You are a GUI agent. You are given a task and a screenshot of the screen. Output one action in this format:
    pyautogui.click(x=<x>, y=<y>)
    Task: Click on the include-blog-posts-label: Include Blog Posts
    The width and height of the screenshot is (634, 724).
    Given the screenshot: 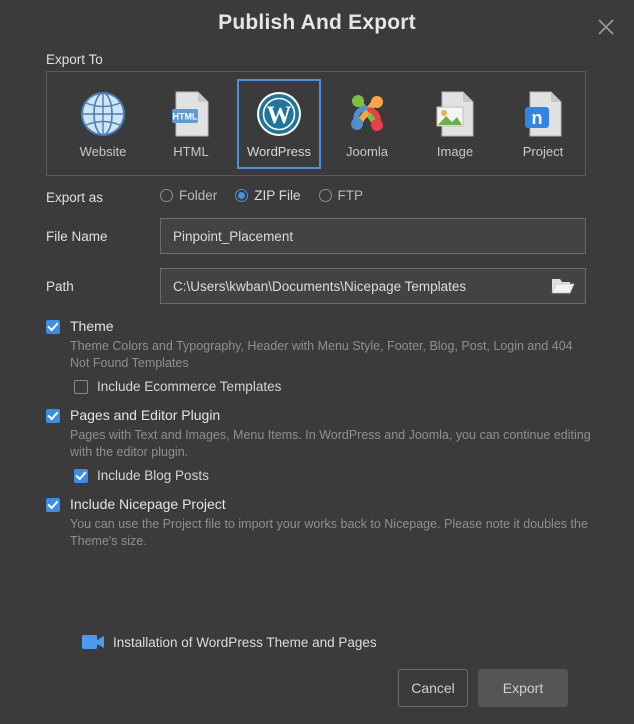 What is the action you would take?
    pyautogui.click(x=153, y=475)
    